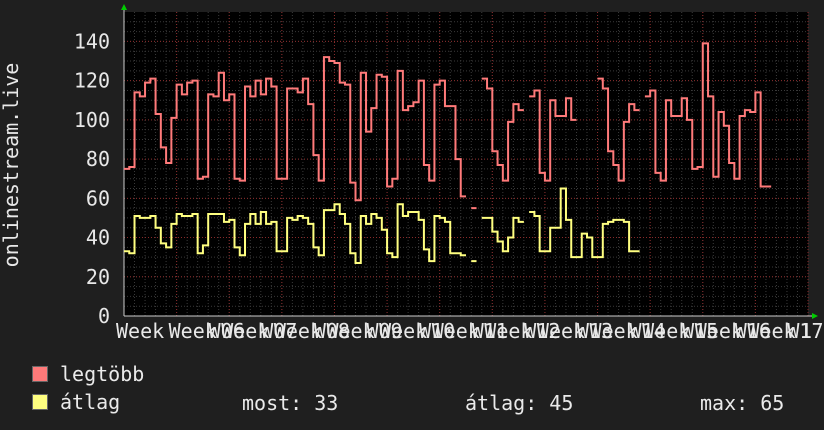 The width and height of the screenshot is (824, 430). I want to click on x-tick-label-overlay: W14, so click(648, 331).